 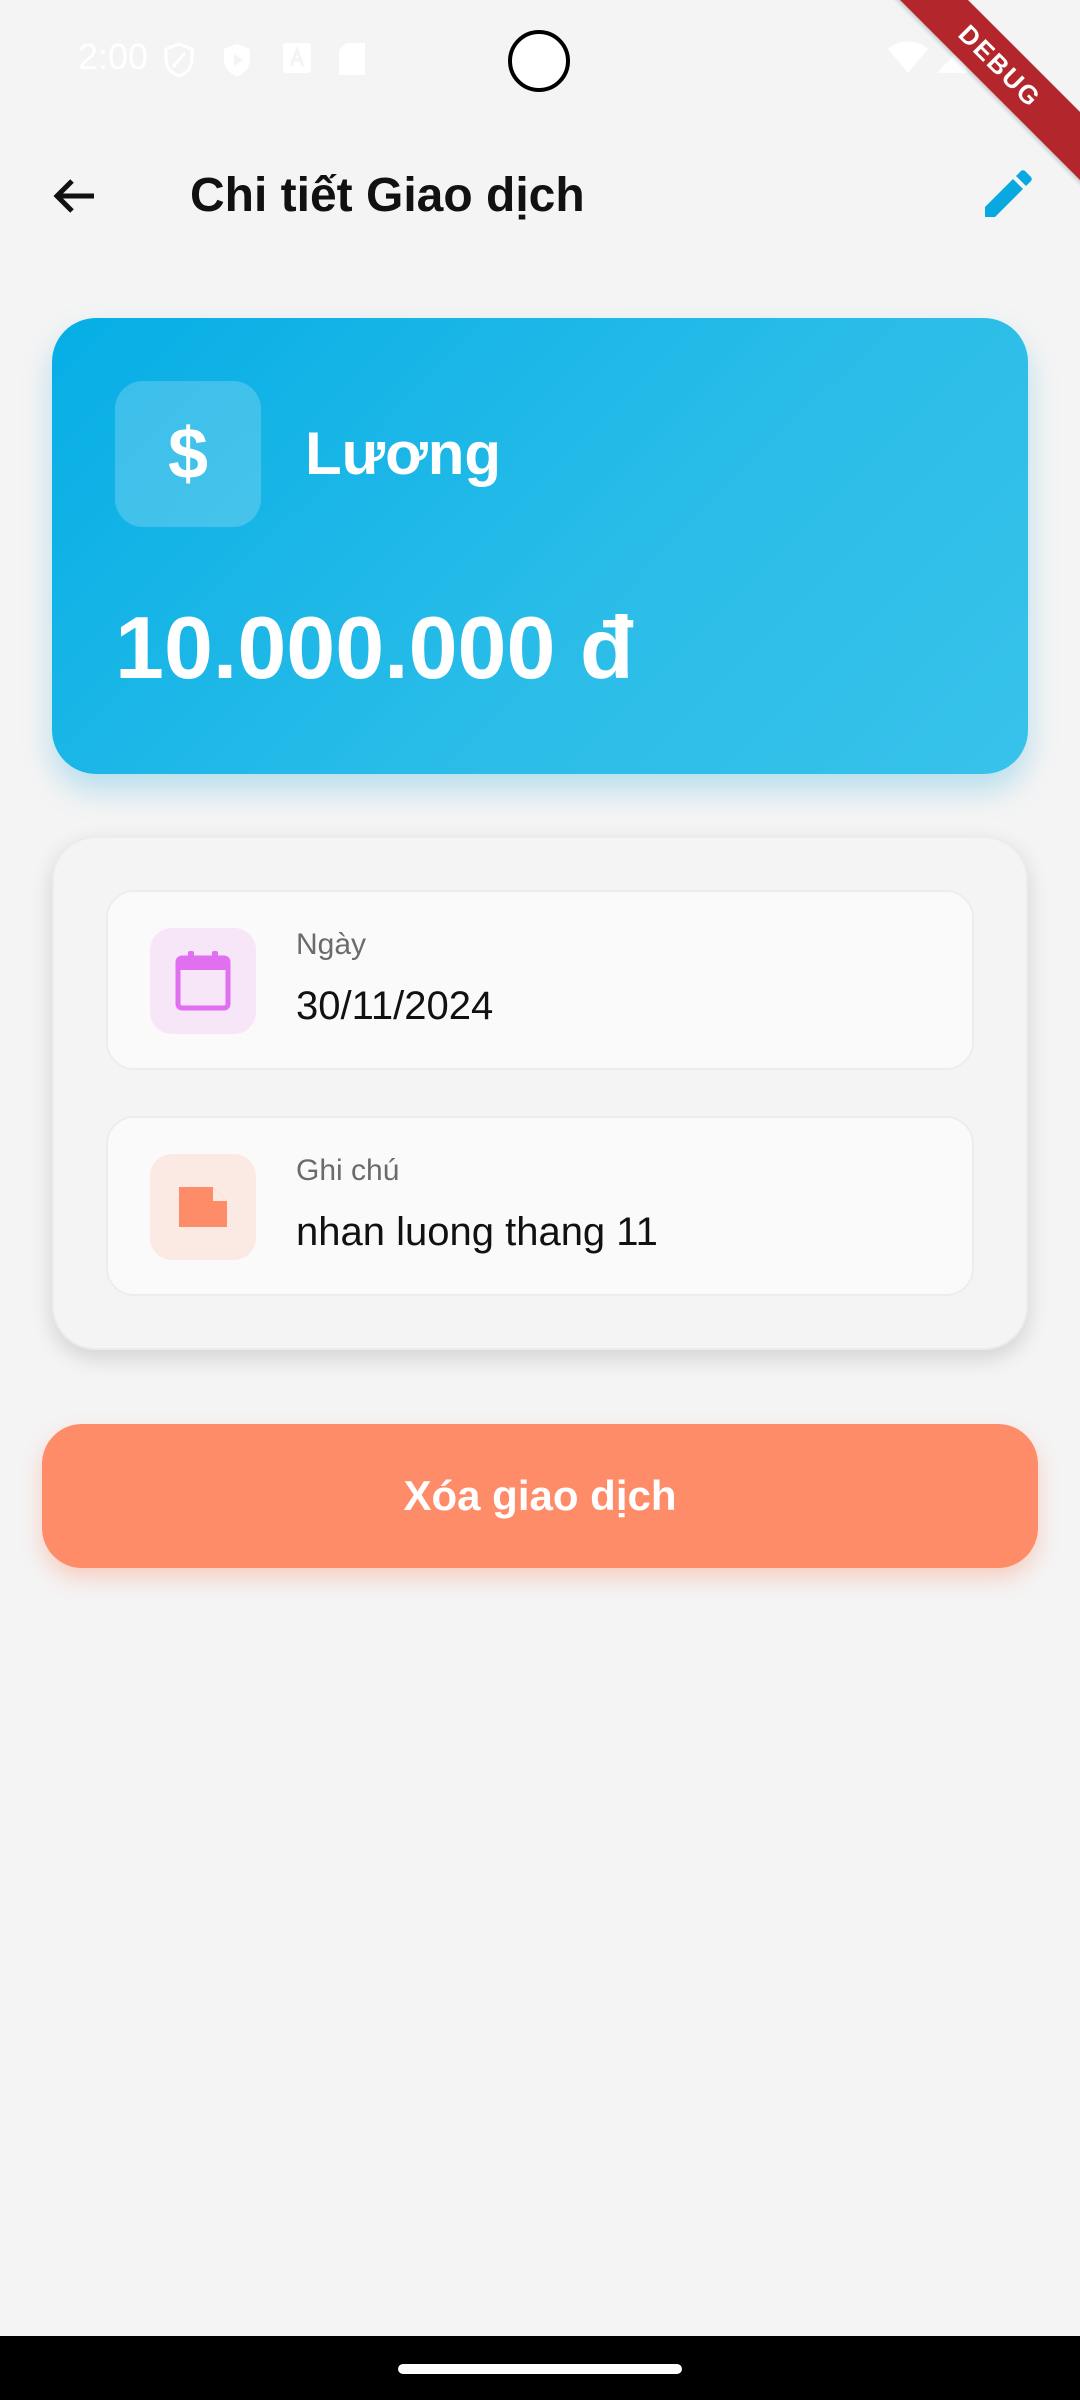 What do you see at coordinates (539, 61) in the screenshot?
I see `camera-cutout` at bounding box center [539, 61].